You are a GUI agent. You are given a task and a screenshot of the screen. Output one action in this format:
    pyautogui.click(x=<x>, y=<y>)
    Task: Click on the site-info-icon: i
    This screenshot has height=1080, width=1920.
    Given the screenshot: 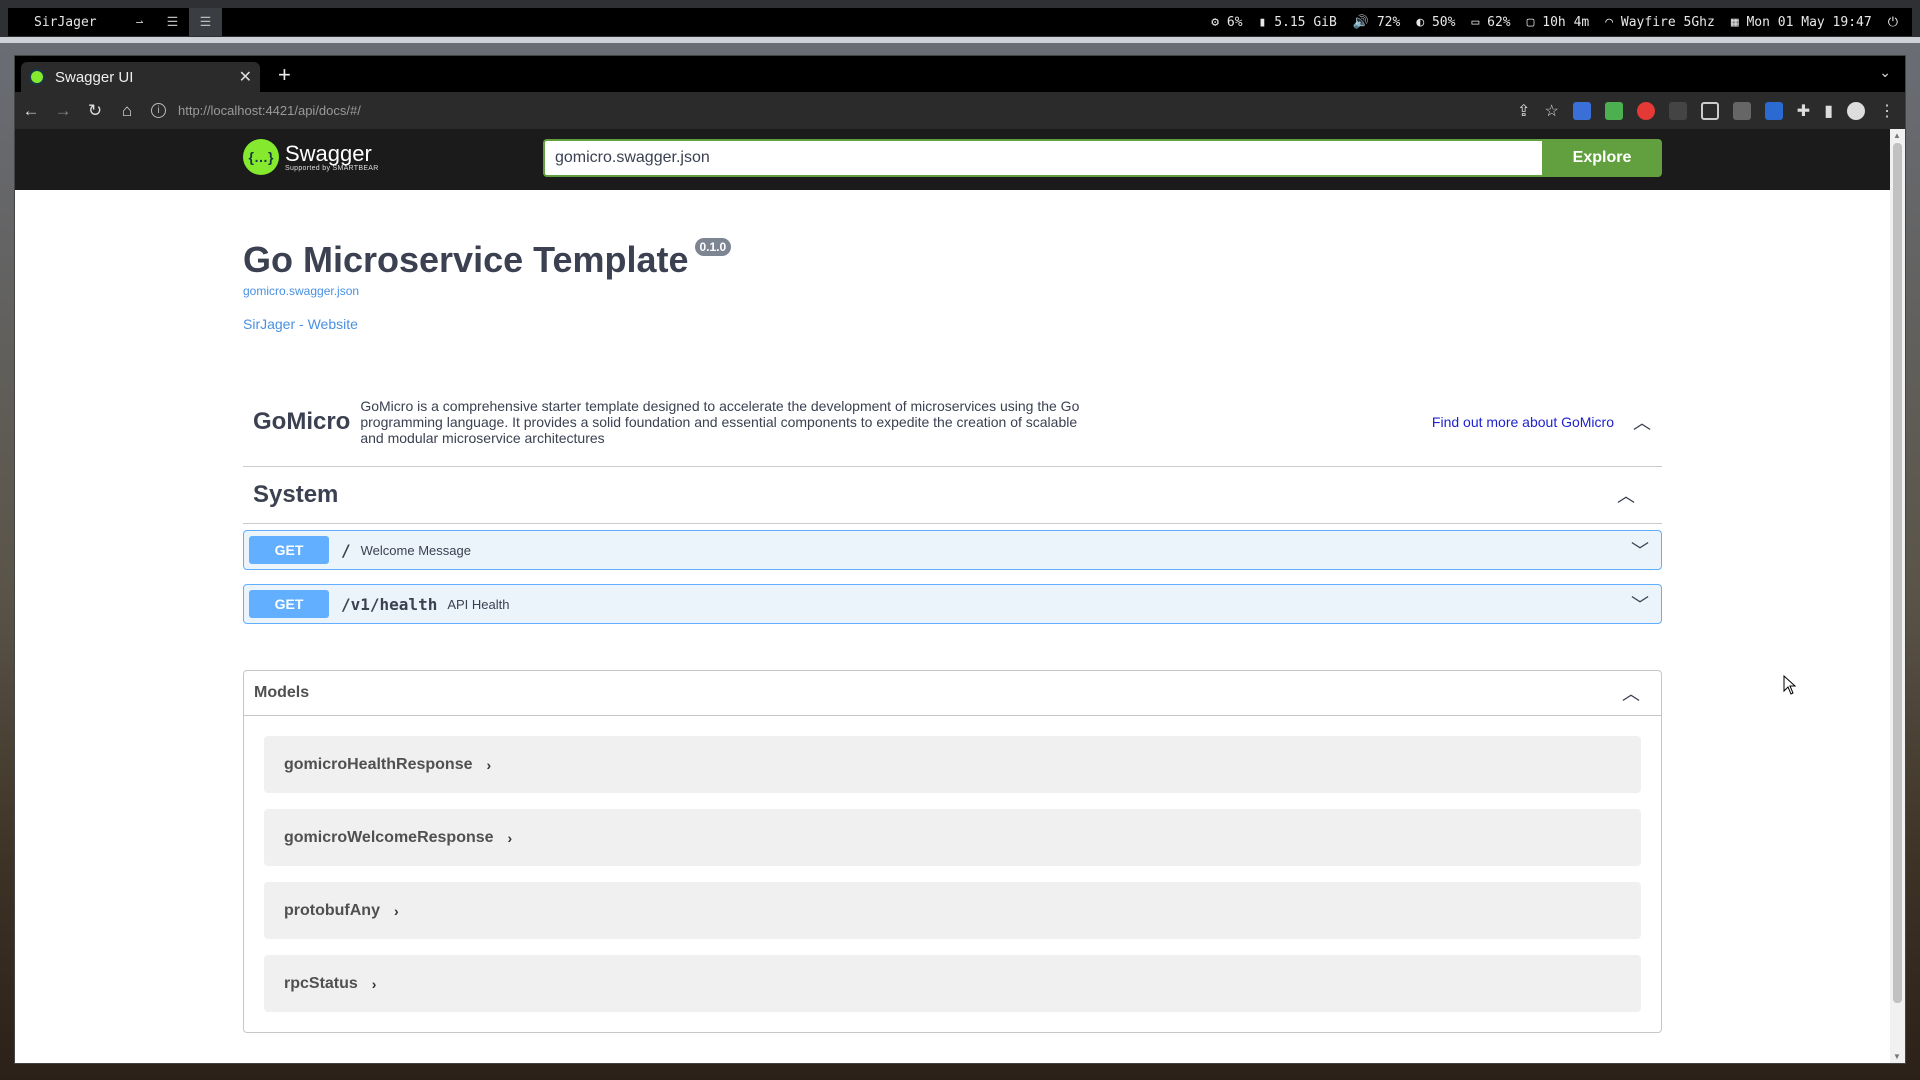 What is the action you would take?
    pyautogui.click(x=158, y=110)
    